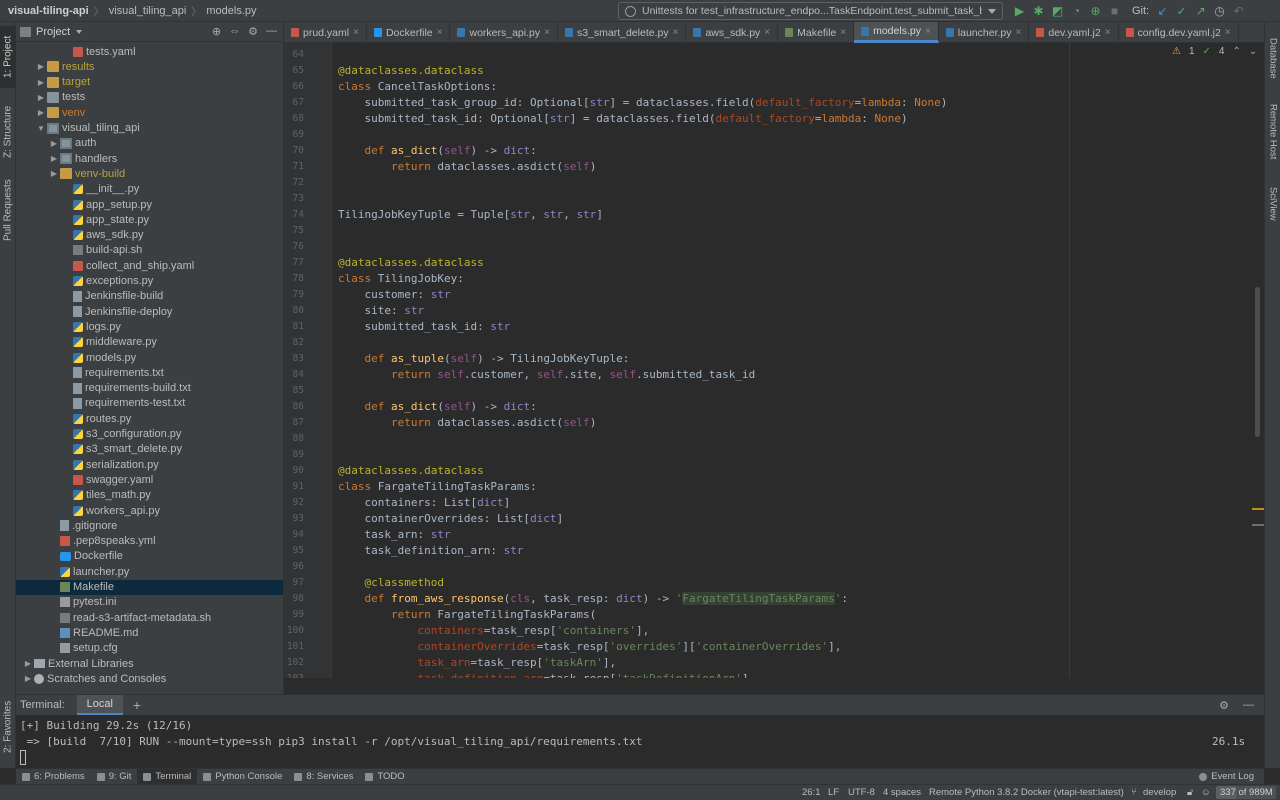  I want to click on tree-file-row: Makefile, so click(149, 587).